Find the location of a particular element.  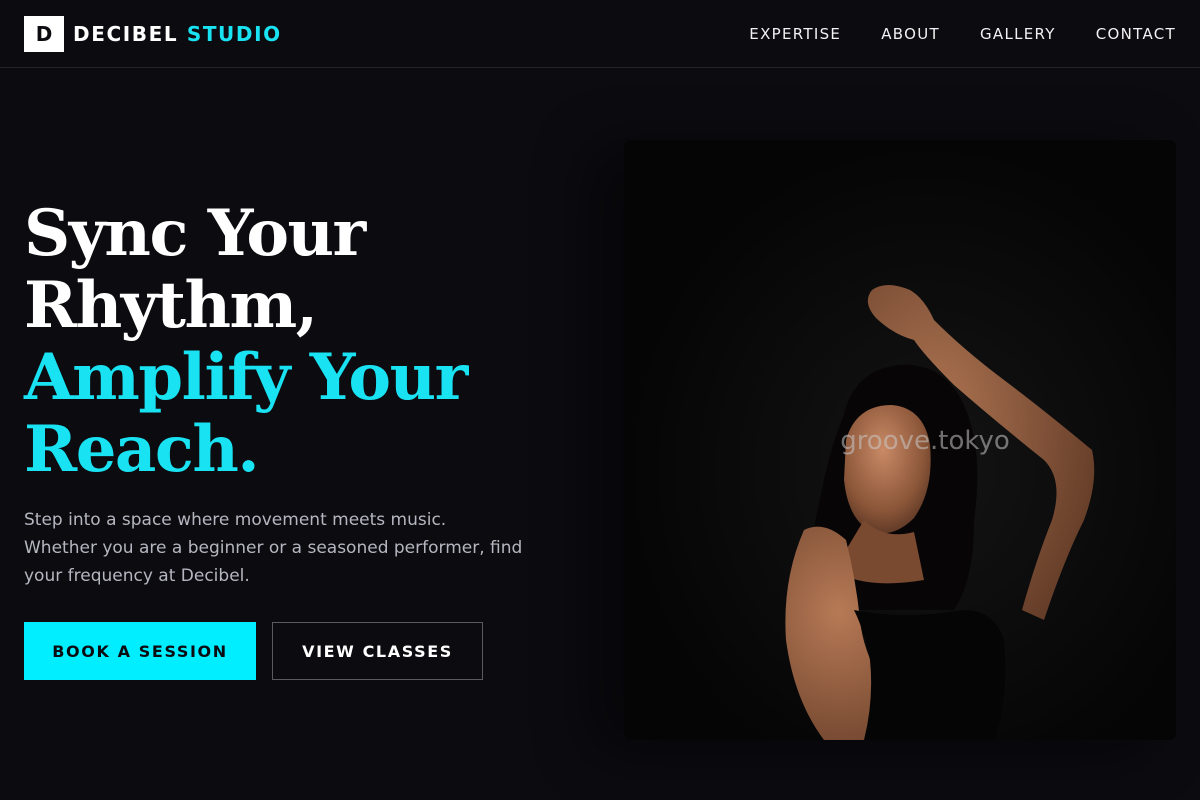

nav-link-about: ABOUT is located at coordinates (910, 34).